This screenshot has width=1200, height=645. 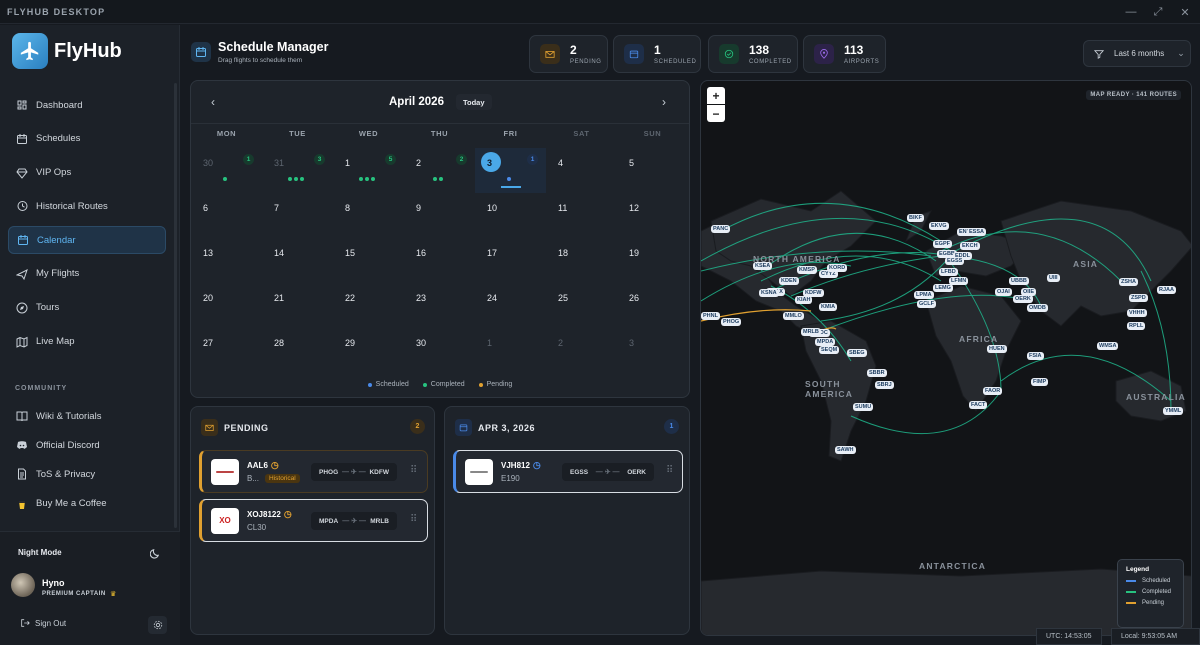 What do you see at coordinates (439, 215) in the screenshot?
I see `calendar-day: 9` at bounding box center [439, 215].